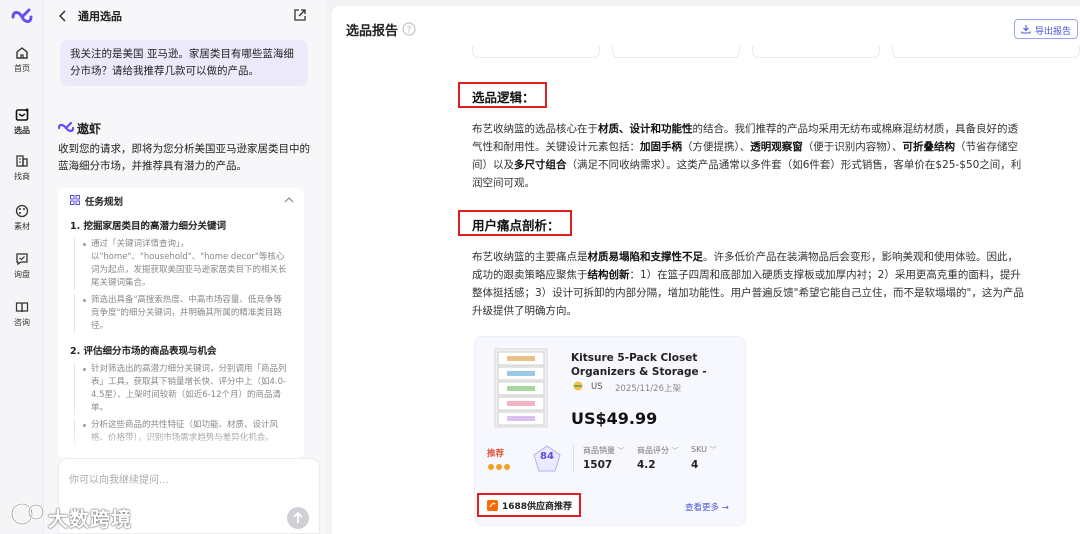 Image resolution: width=1080 pixels, height=534 pixels. What do you see at coordinates (22, 259) in the screenshot?
I see `inquiry-icon` at bounding box center [22, 259].